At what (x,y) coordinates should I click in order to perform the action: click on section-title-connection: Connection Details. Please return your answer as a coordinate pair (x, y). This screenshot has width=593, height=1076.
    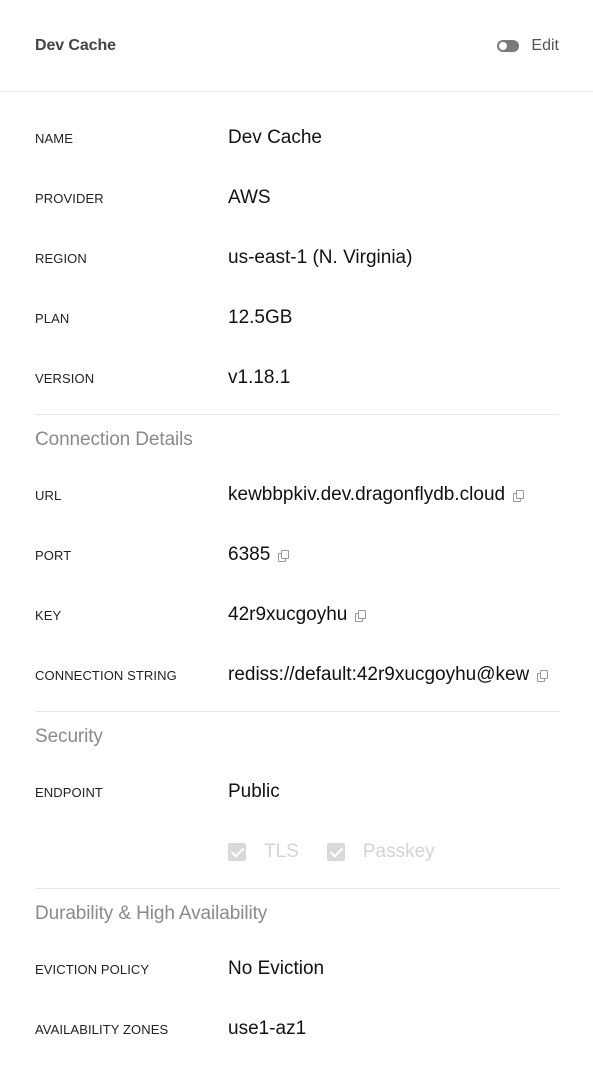
    Looking at the image, I should click on (114, 439).